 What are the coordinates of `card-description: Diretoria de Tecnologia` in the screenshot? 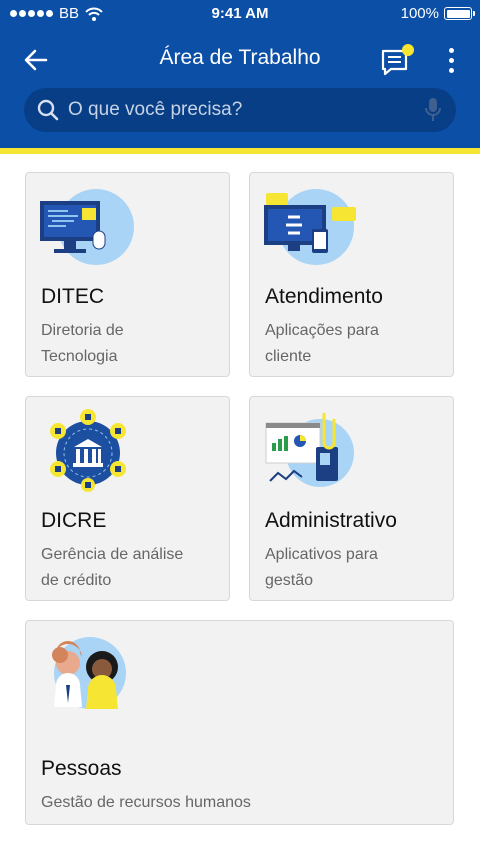 It's located at (131, 344).